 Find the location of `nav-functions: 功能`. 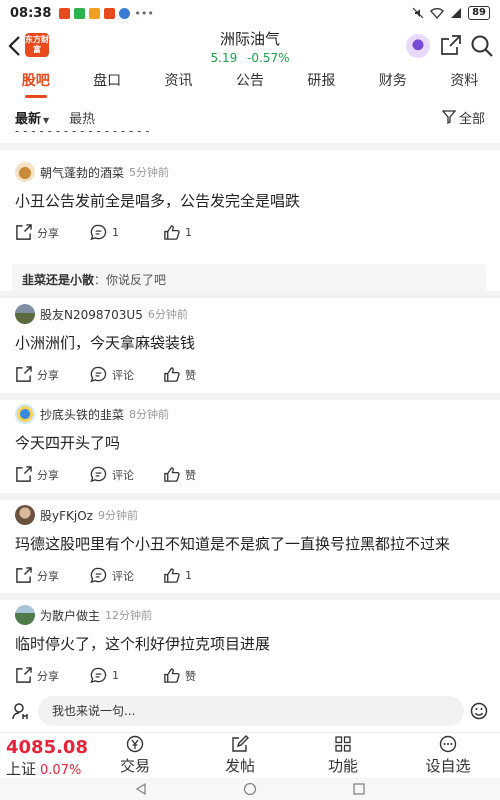

nav-functions: 功能 is located at coordinates (343, 755).